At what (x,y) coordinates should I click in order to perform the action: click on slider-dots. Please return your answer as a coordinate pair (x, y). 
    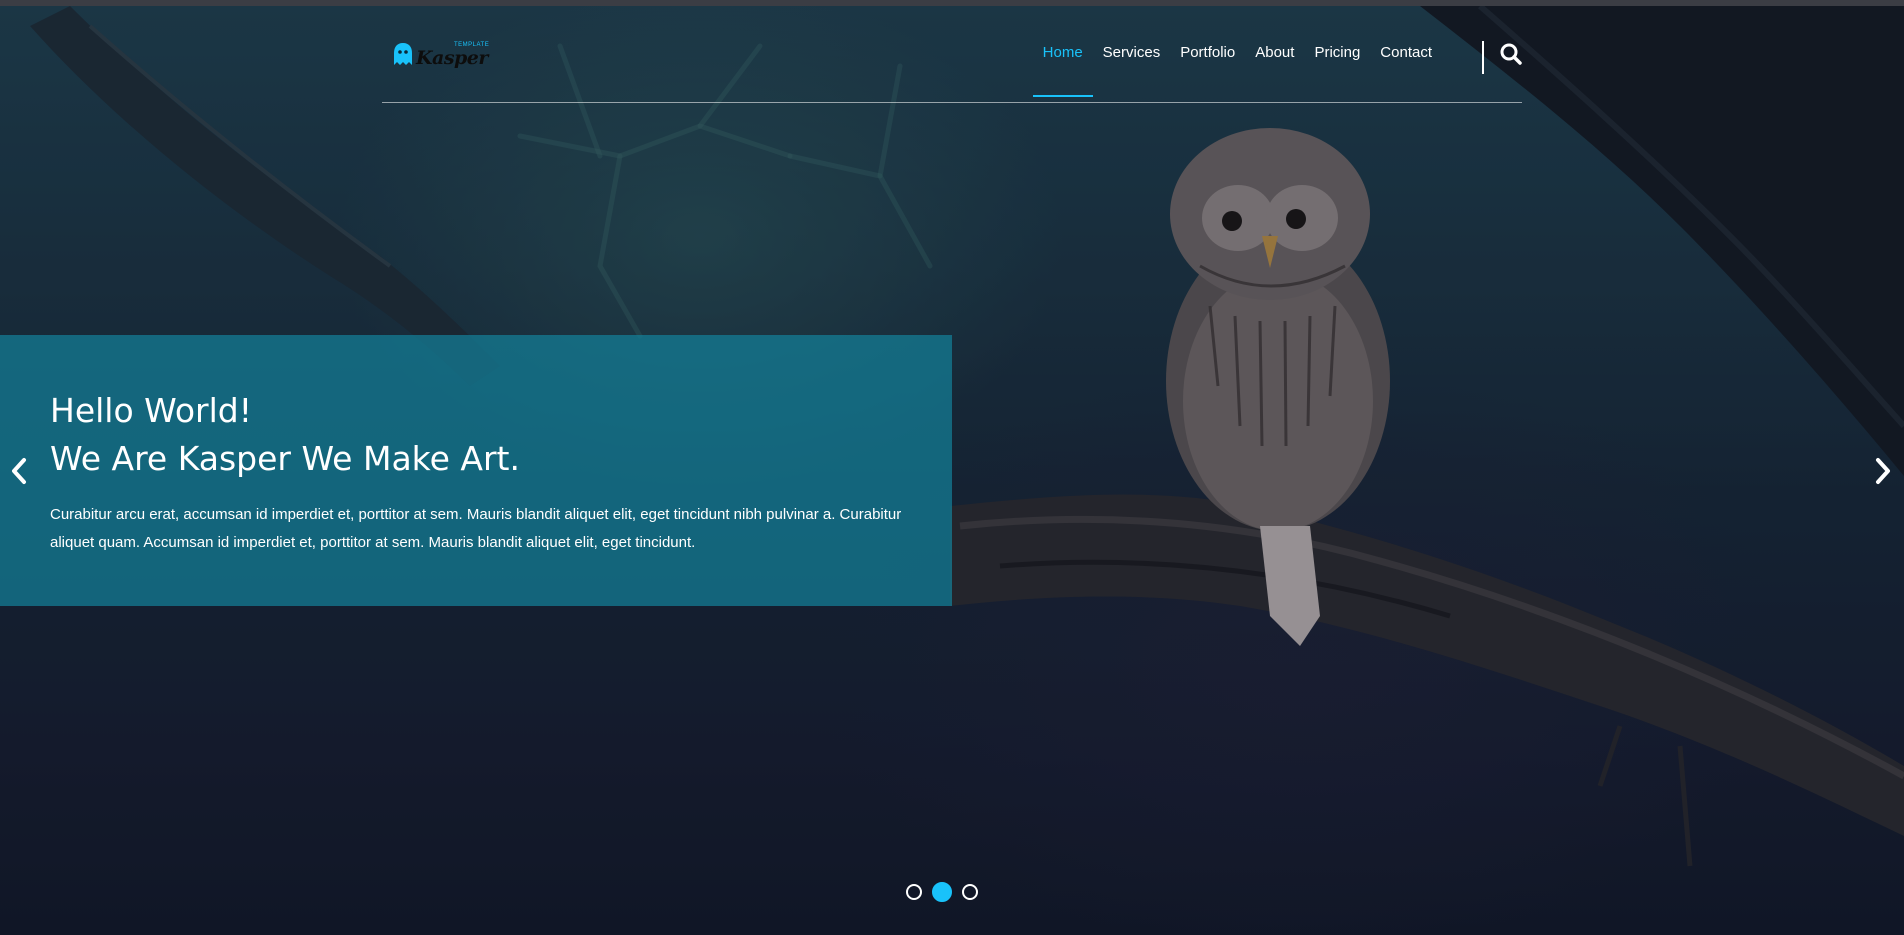
    Looking at the image, I should click on (942, 892).